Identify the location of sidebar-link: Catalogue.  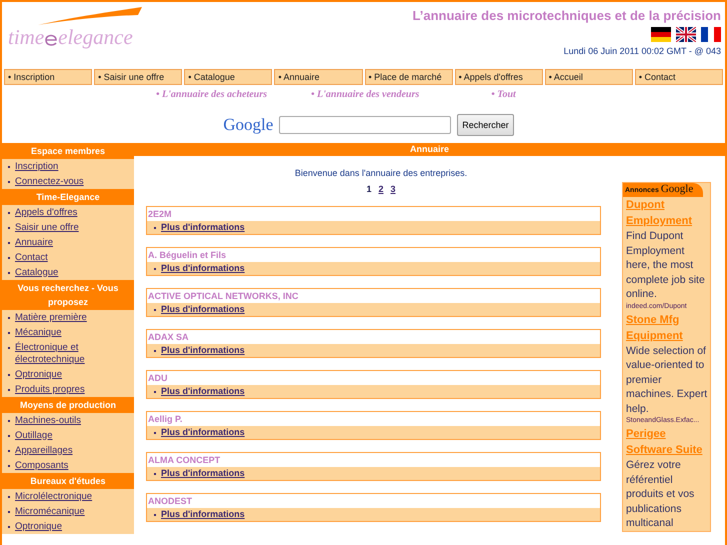
(68, 272).